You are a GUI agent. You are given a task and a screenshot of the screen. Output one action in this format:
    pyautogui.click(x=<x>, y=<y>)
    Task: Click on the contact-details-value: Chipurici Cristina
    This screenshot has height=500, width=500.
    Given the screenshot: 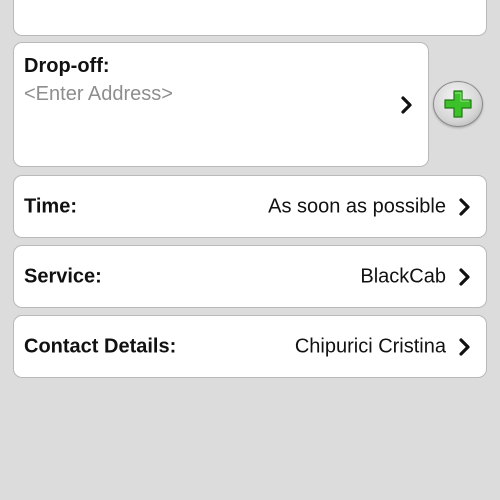 What is the action you would take?
    pyautogui.click(x=370, y=346)
    